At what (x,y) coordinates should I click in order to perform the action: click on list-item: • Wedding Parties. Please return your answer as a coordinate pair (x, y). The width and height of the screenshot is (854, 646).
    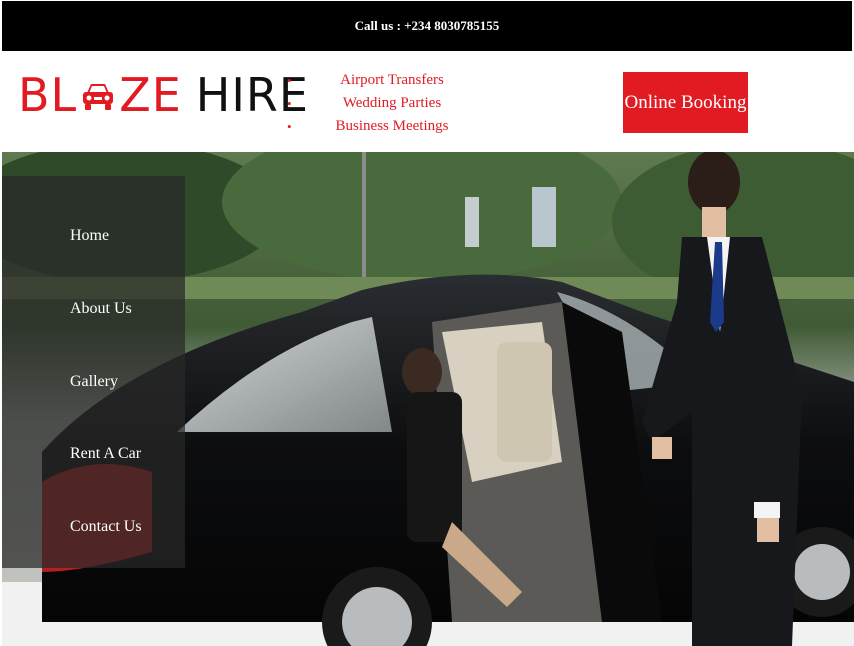
    Looking at the image, I should click on (380, 103).